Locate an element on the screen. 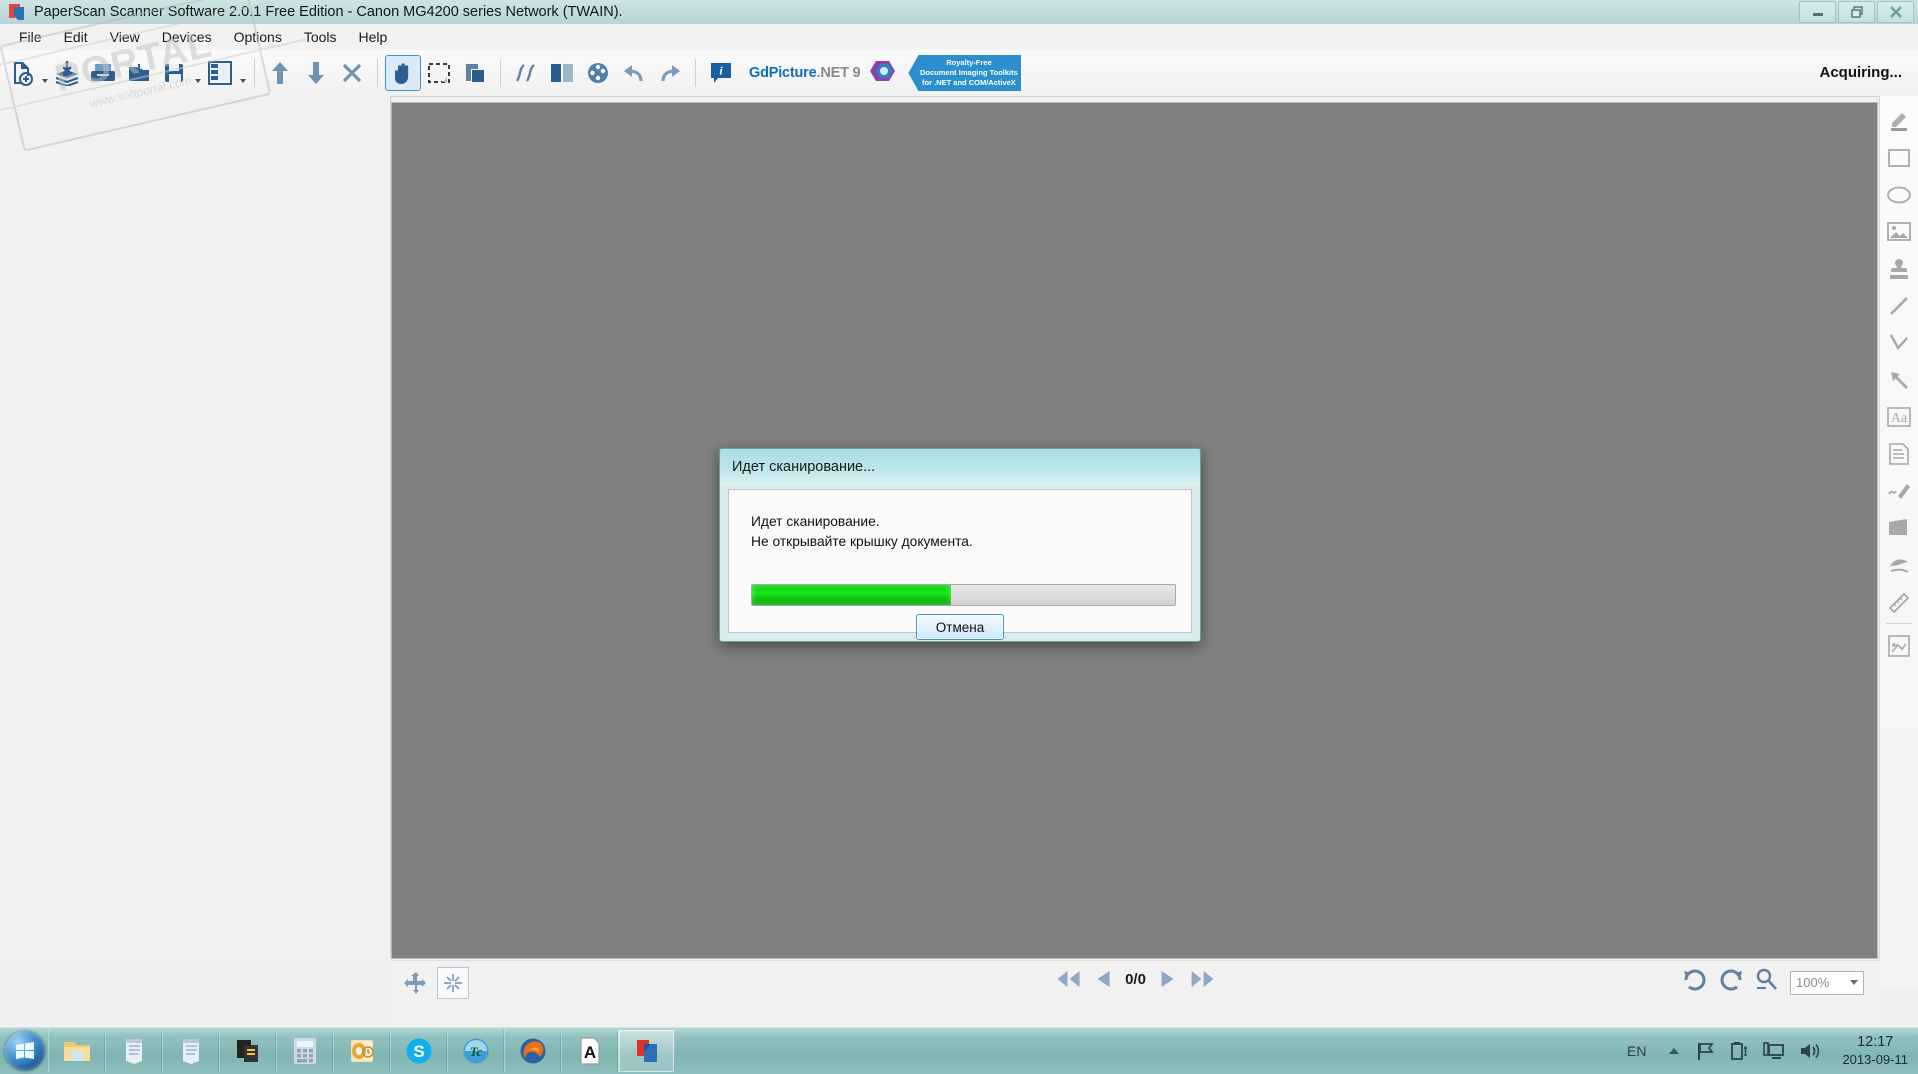 This screenshot has height=1074, width=1918. taskbar-item-skype: S is located at coordinates (418, 1051).